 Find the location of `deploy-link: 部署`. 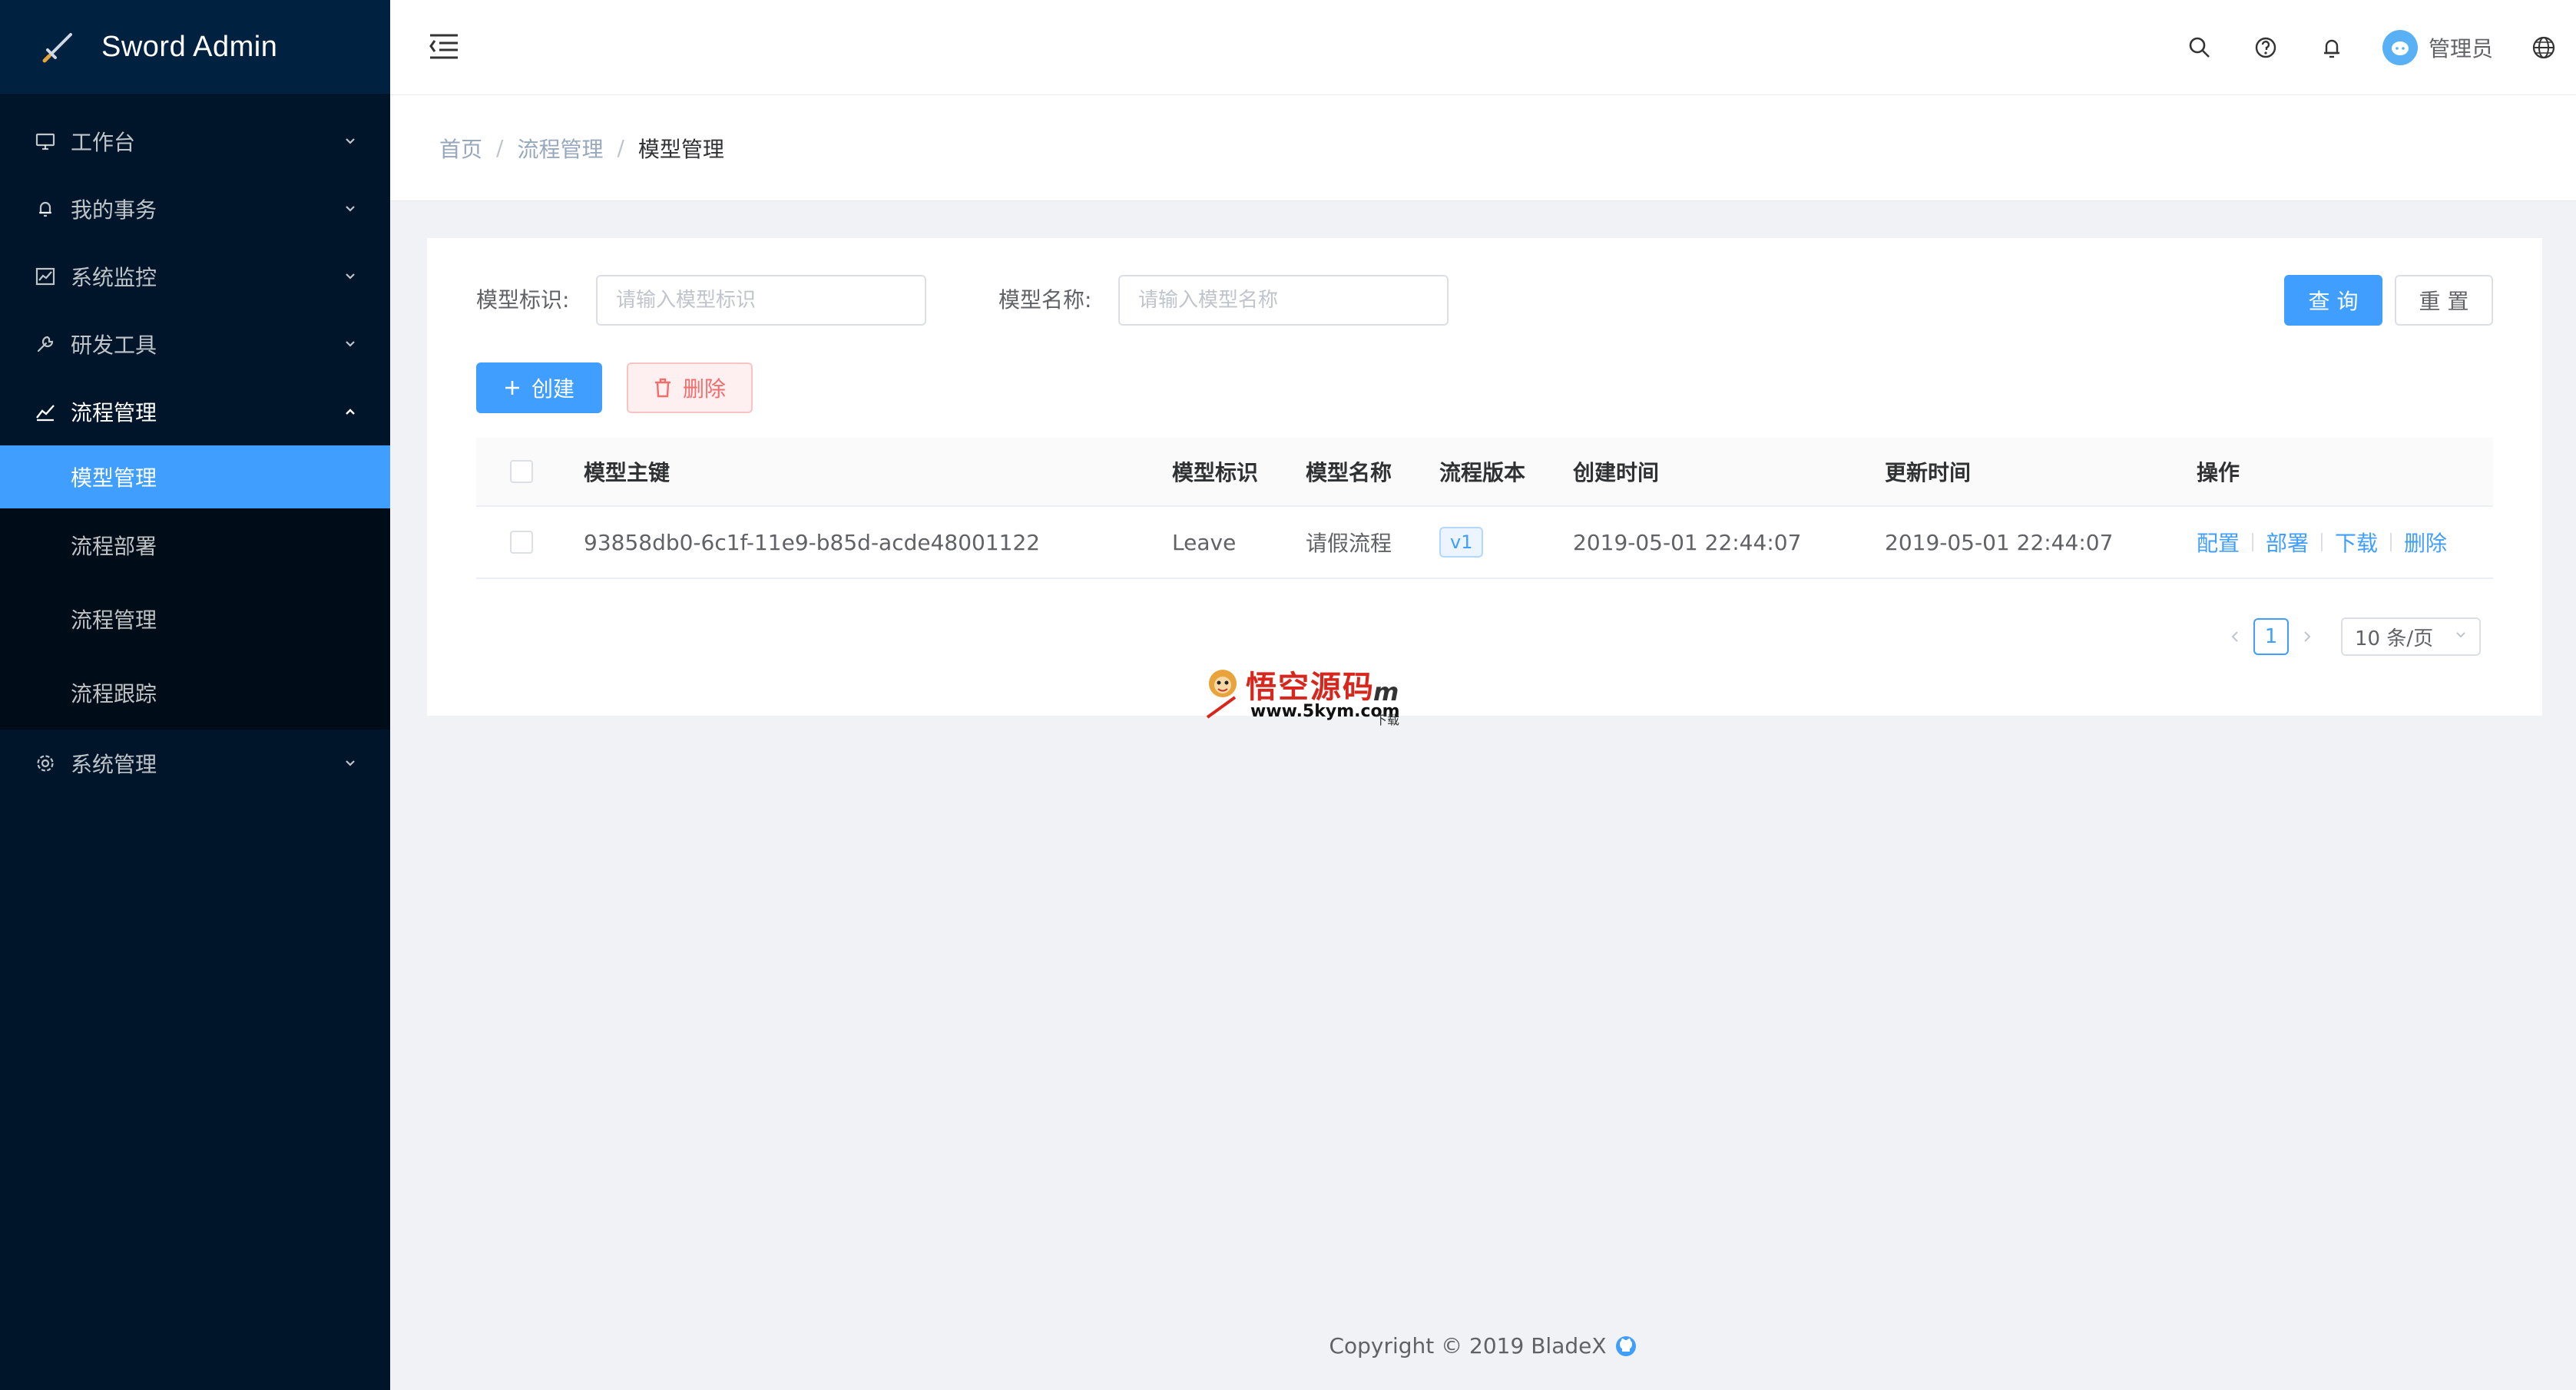

deploy-link: 部署 is located at coordinates (2287, 542).